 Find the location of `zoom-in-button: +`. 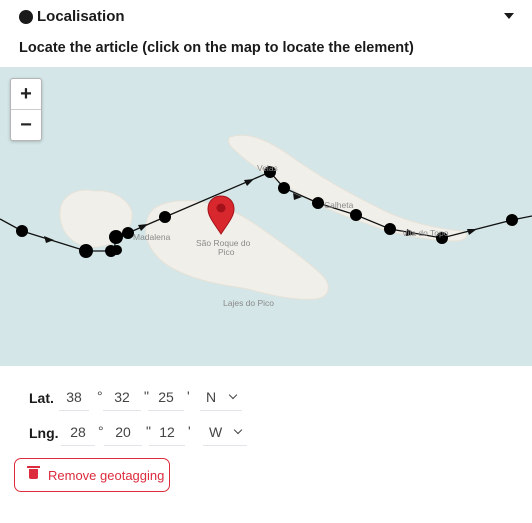

zoom-in-button: + is located at coordinates (26, 94).